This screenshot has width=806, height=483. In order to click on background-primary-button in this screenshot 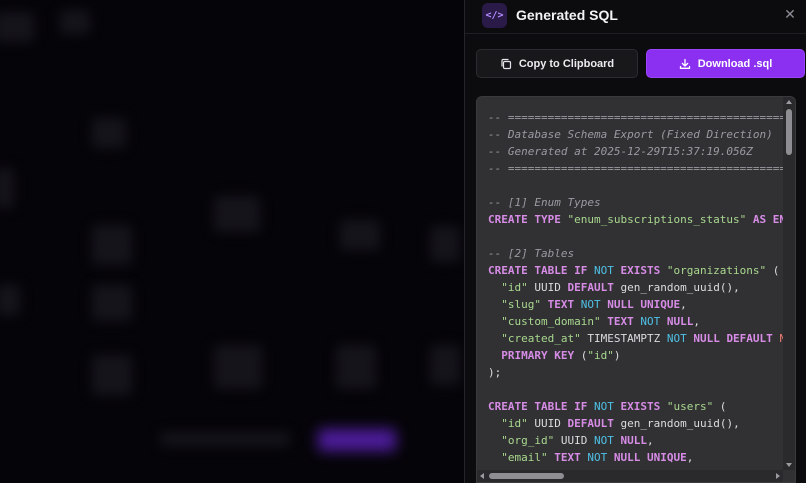, I will do `click(357, 440)`.